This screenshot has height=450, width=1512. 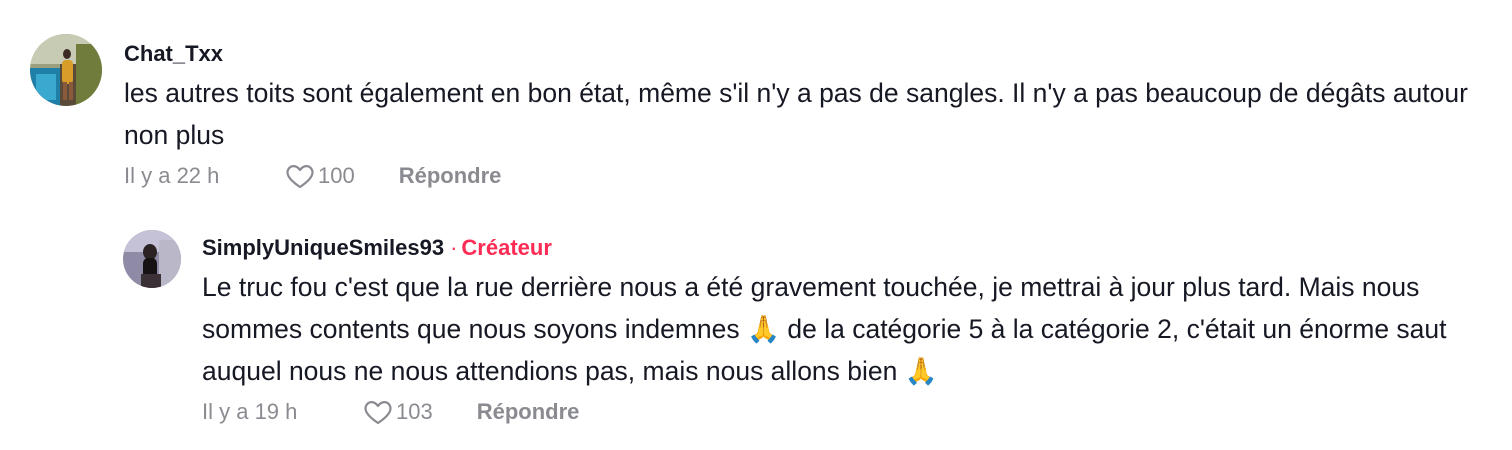 I want to click on like-button: 100, so click(x=319, y=176).